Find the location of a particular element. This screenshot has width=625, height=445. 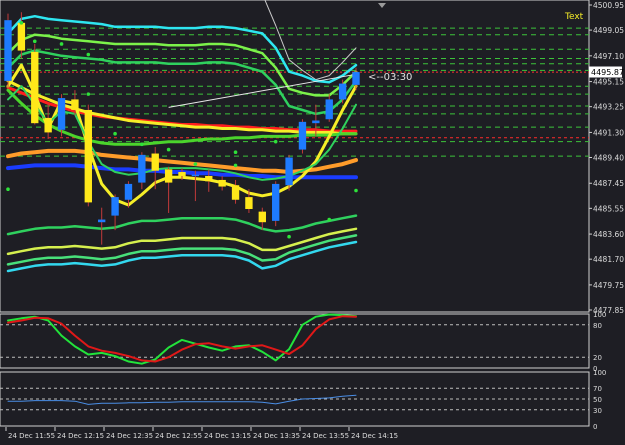

price-tick-label: 4500.95 is located at coordinates (608, 5).